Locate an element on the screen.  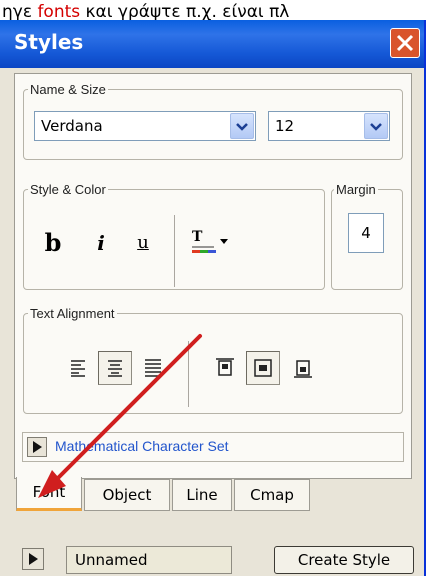
font-size-dropdown-button is located at coordinates (376, 126).